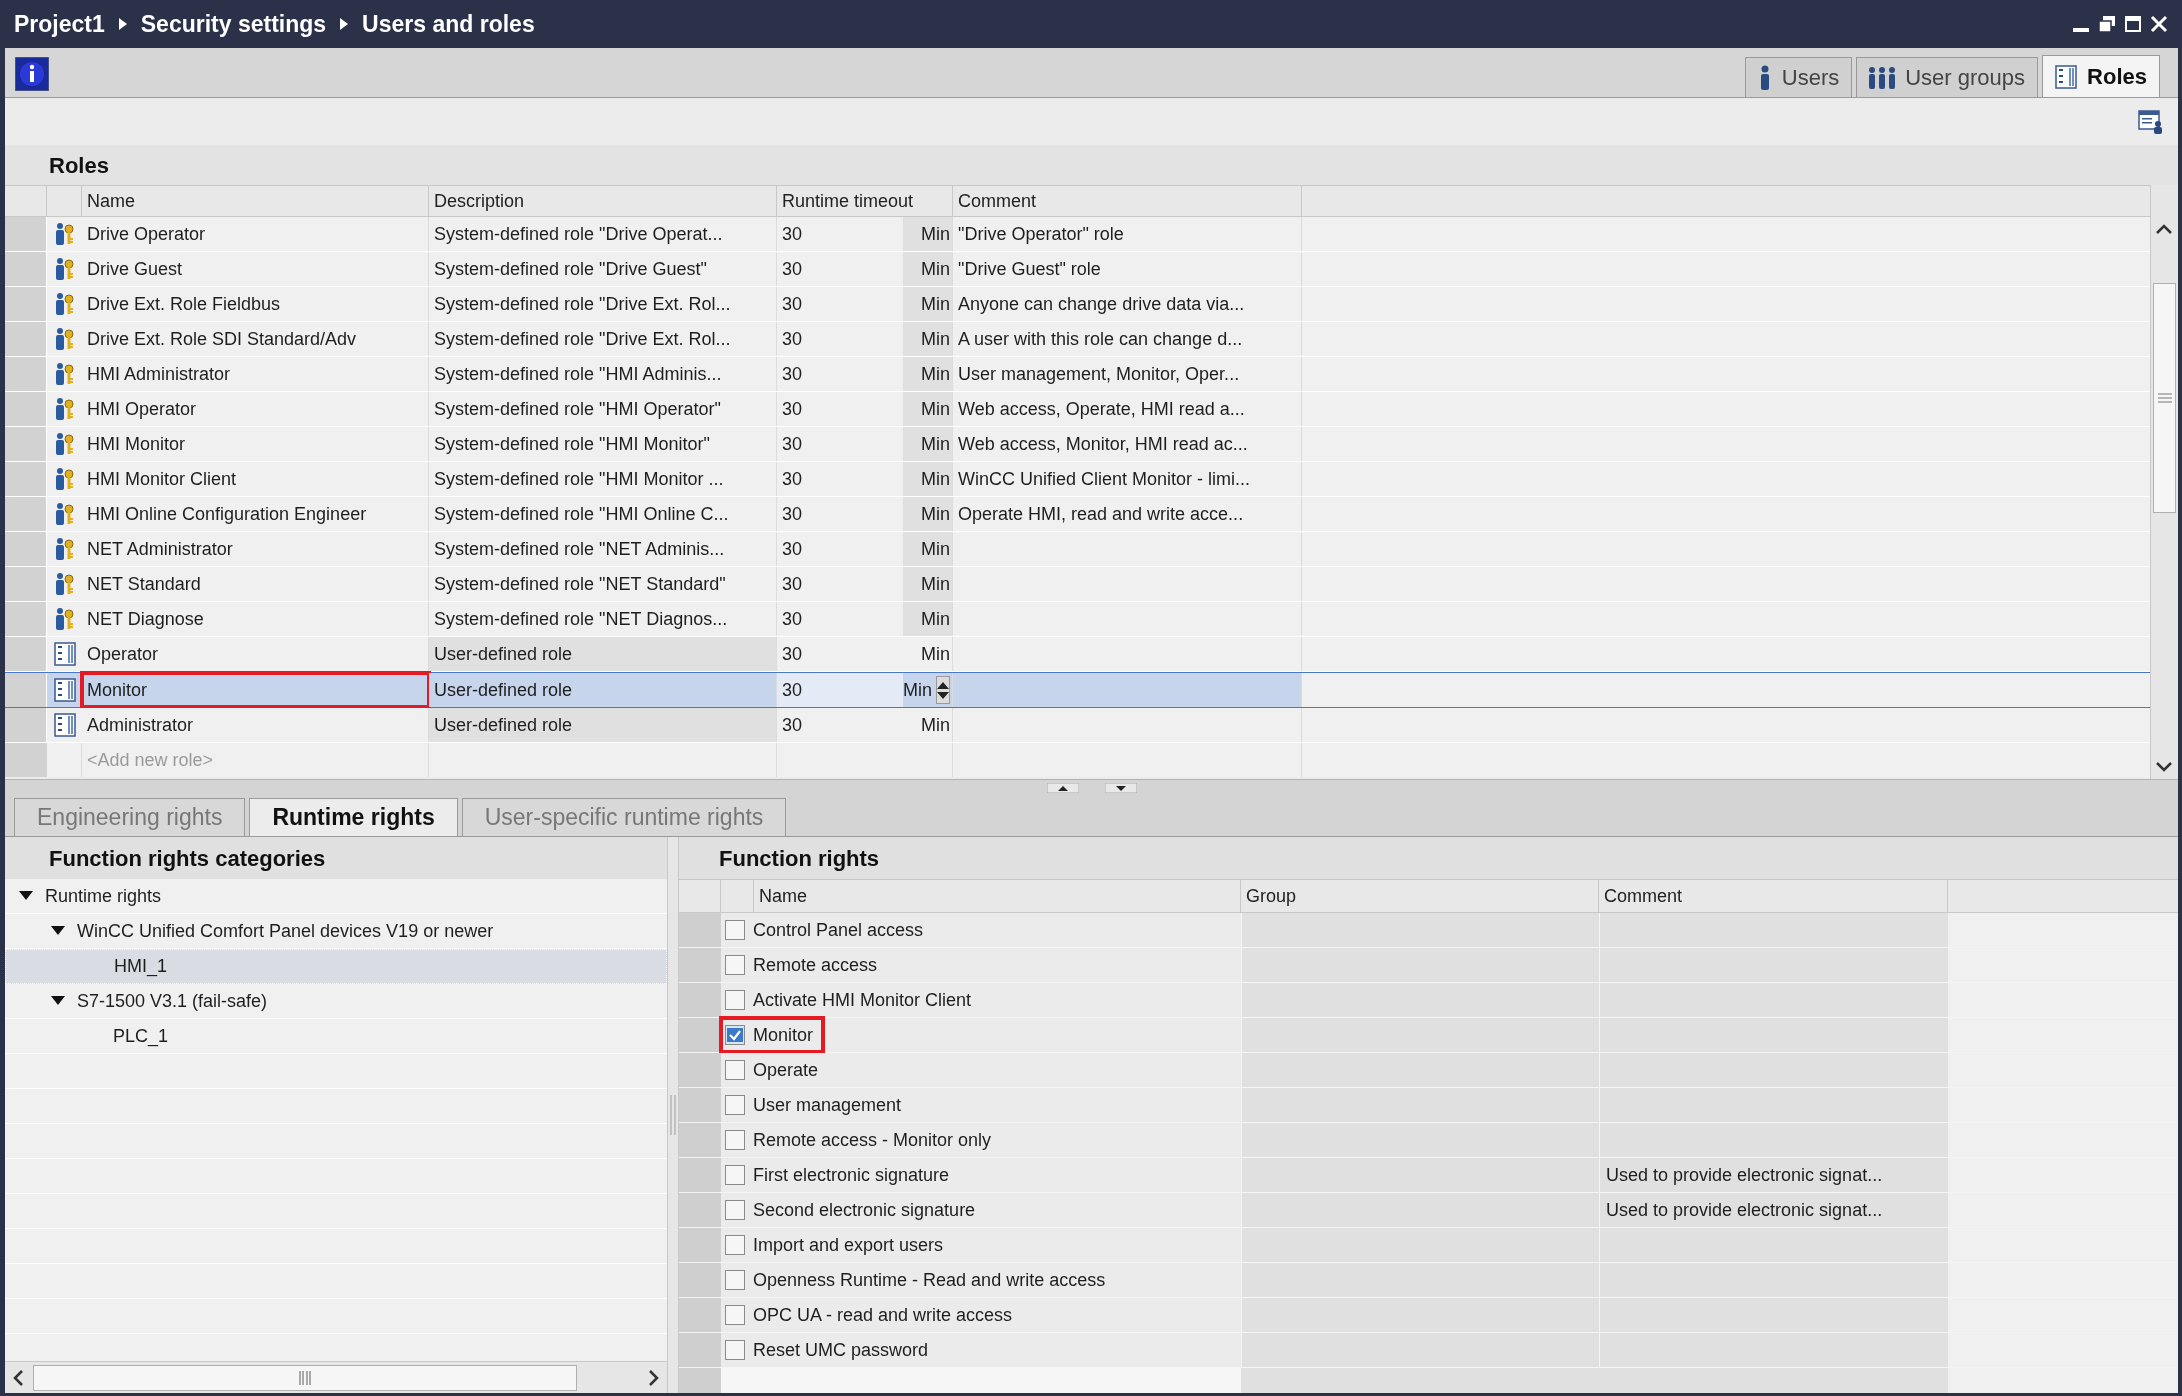  Describe the element at coordinates (943, 695) in the screenshot. I see `down-triangle-icon` at that location.